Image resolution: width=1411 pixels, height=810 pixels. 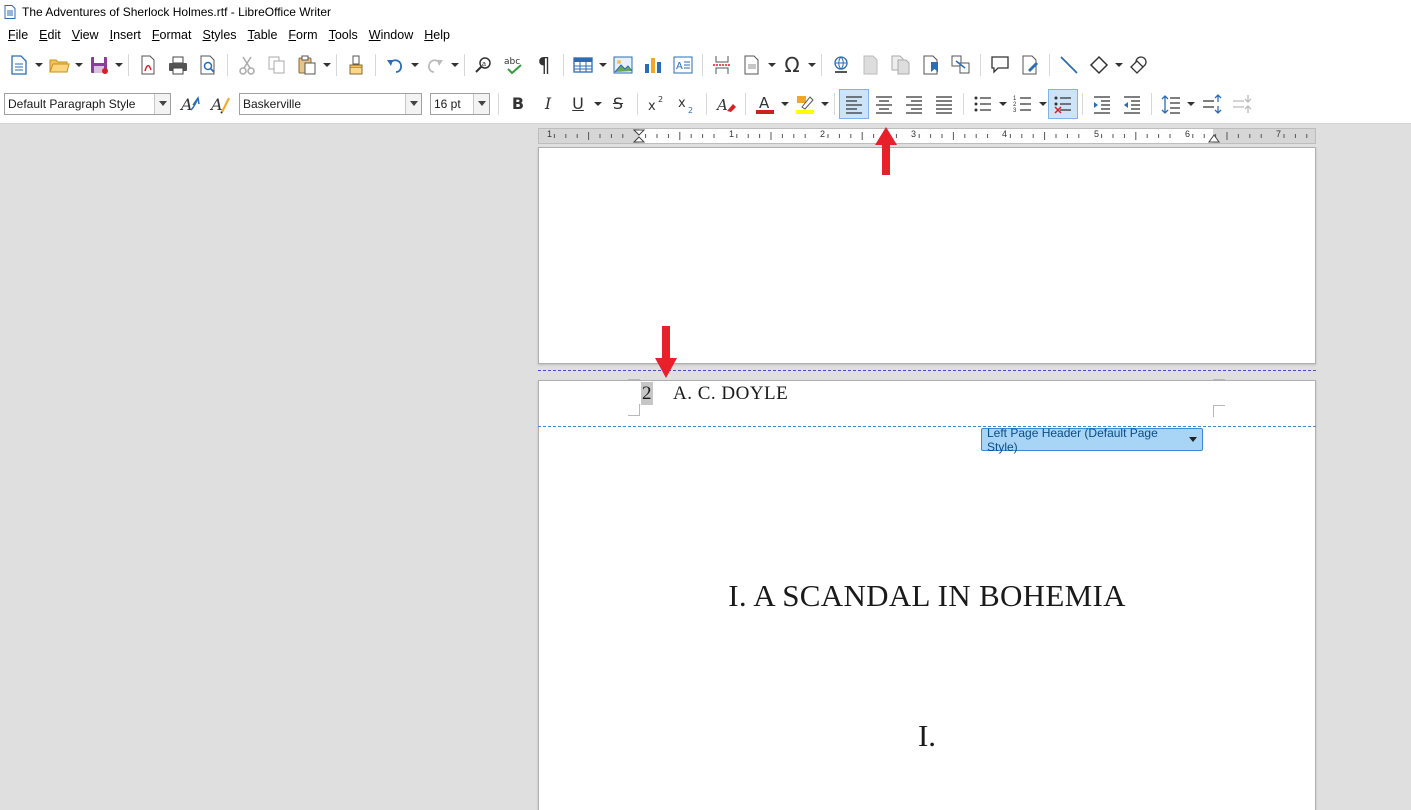 I want to click on insert-line-icon, so click(x=1069, y=65).